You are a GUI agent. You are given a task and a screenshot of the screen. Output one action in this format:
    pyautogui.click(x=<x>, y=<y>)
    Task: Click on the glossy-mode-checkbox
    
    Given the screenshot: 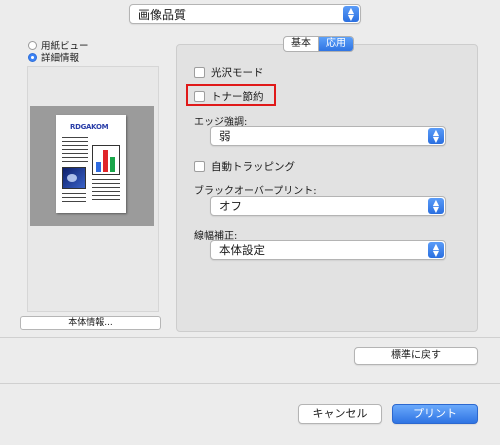 What is the action you would take?
    pyautogui.click(x=199, y=72)
    